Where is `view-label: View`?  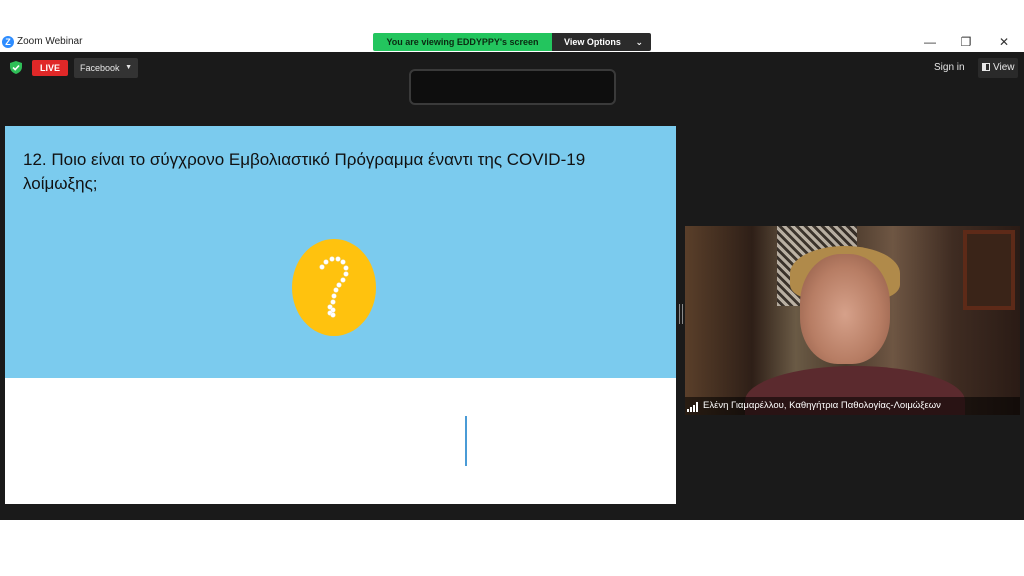 view-label: View is located at coordinates (1004, 67).